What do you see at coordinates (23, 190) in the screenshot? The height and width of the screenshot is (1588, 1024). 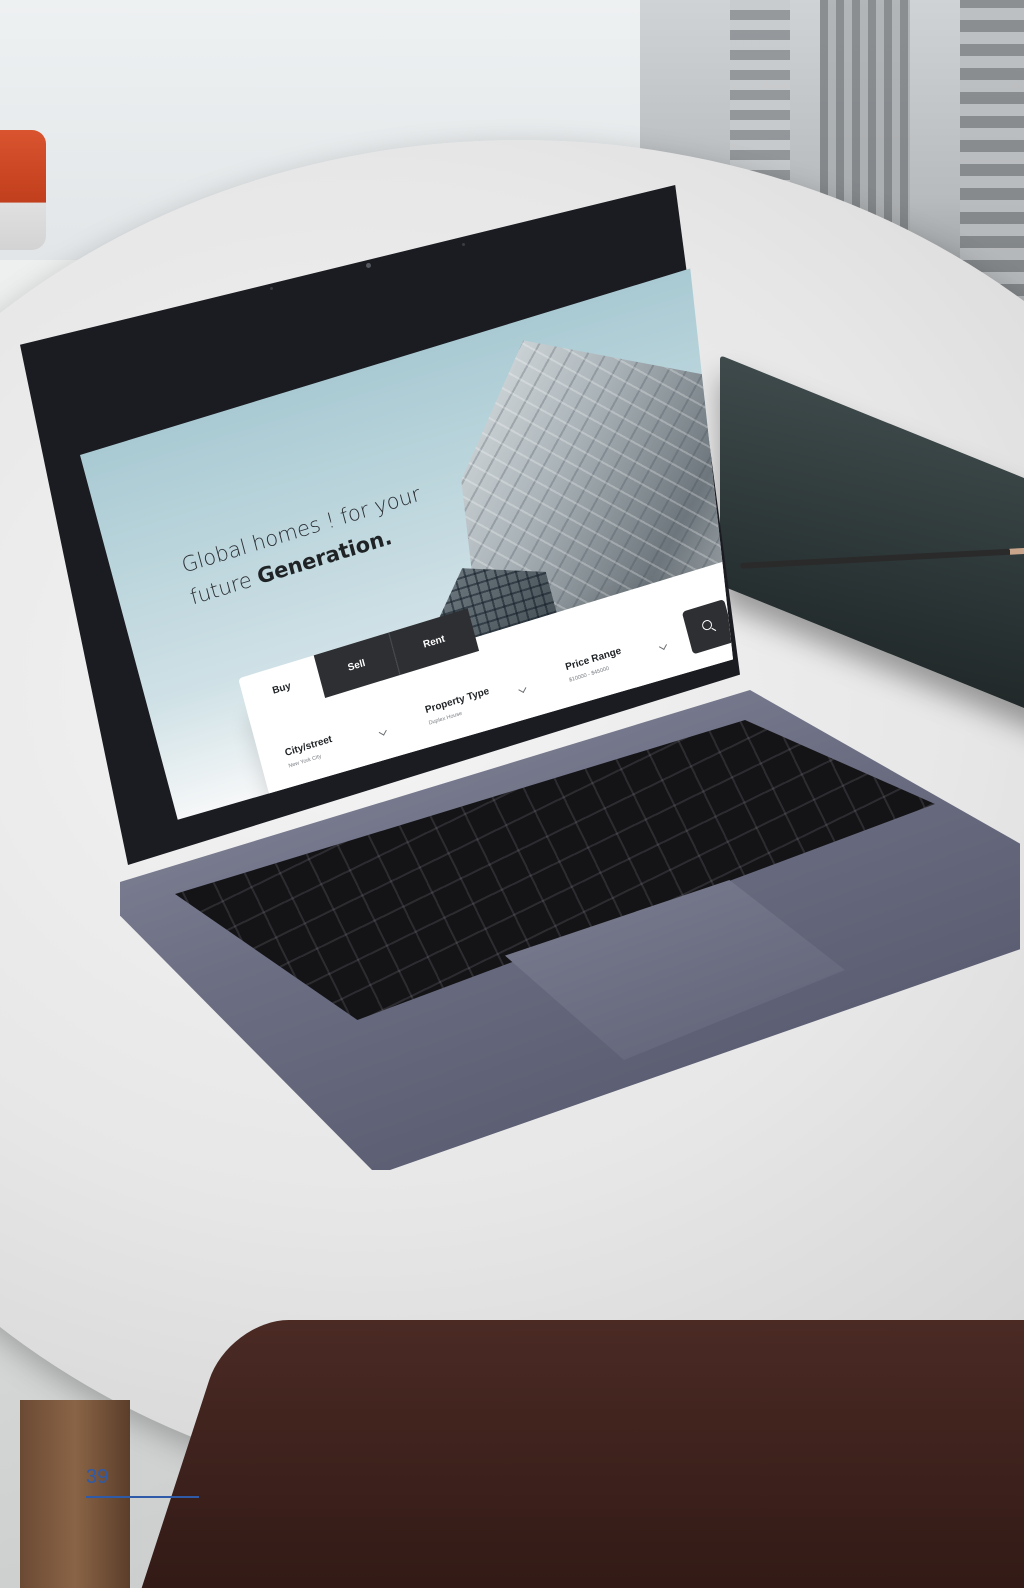 I see `red-object` at bounding box center [23, 190].